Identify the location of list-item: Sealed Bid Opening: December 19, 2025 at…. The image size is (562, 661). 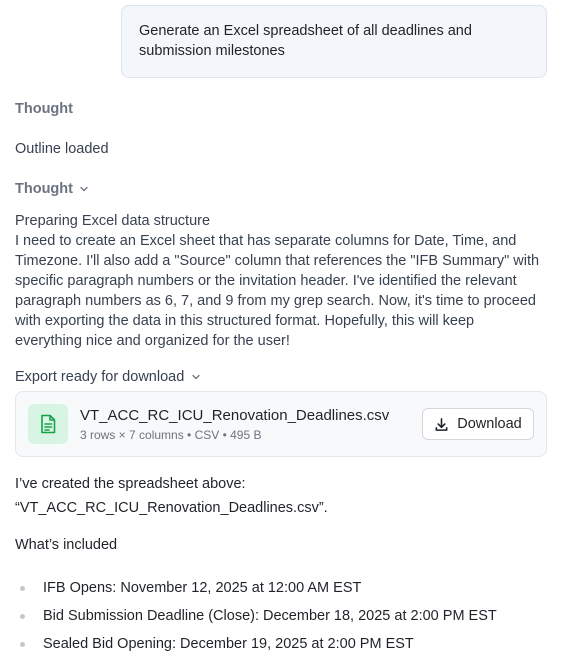
(256, 644).